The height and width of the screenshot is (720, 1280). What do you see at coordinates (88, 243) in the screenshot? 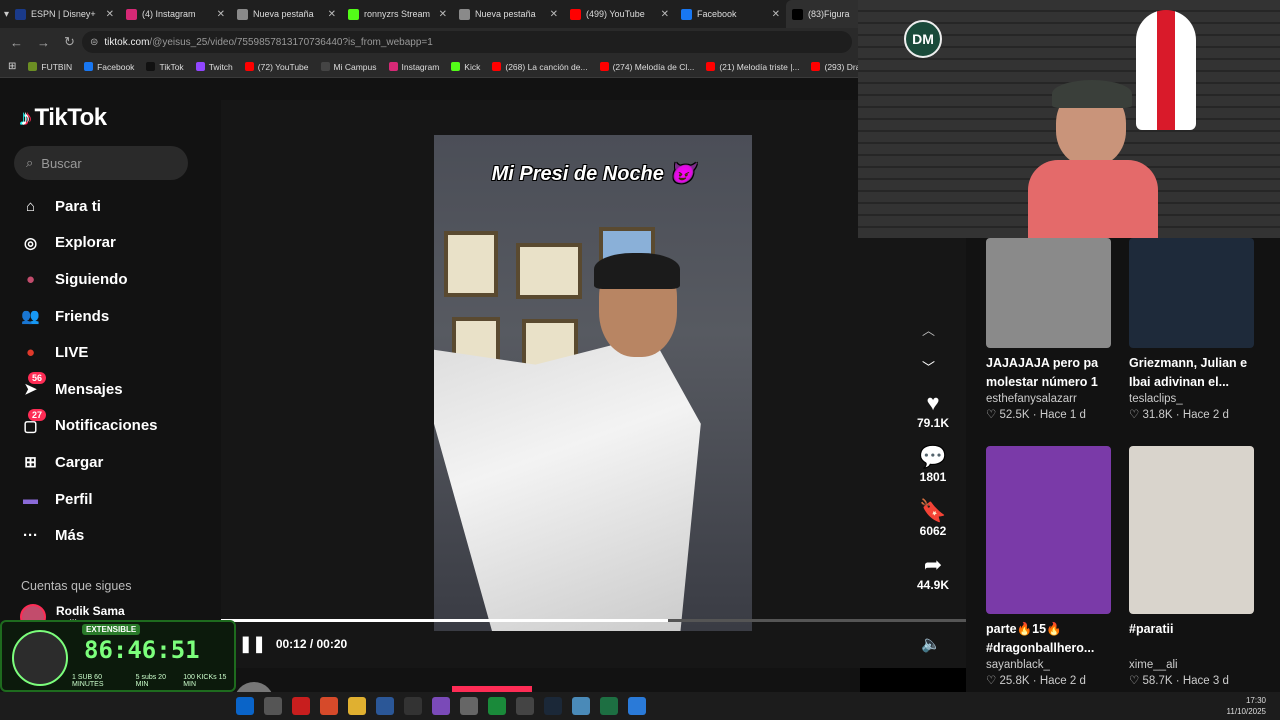
I see `nav-item-explorar: ◎ Explorar` at bounding box center [88, 243].